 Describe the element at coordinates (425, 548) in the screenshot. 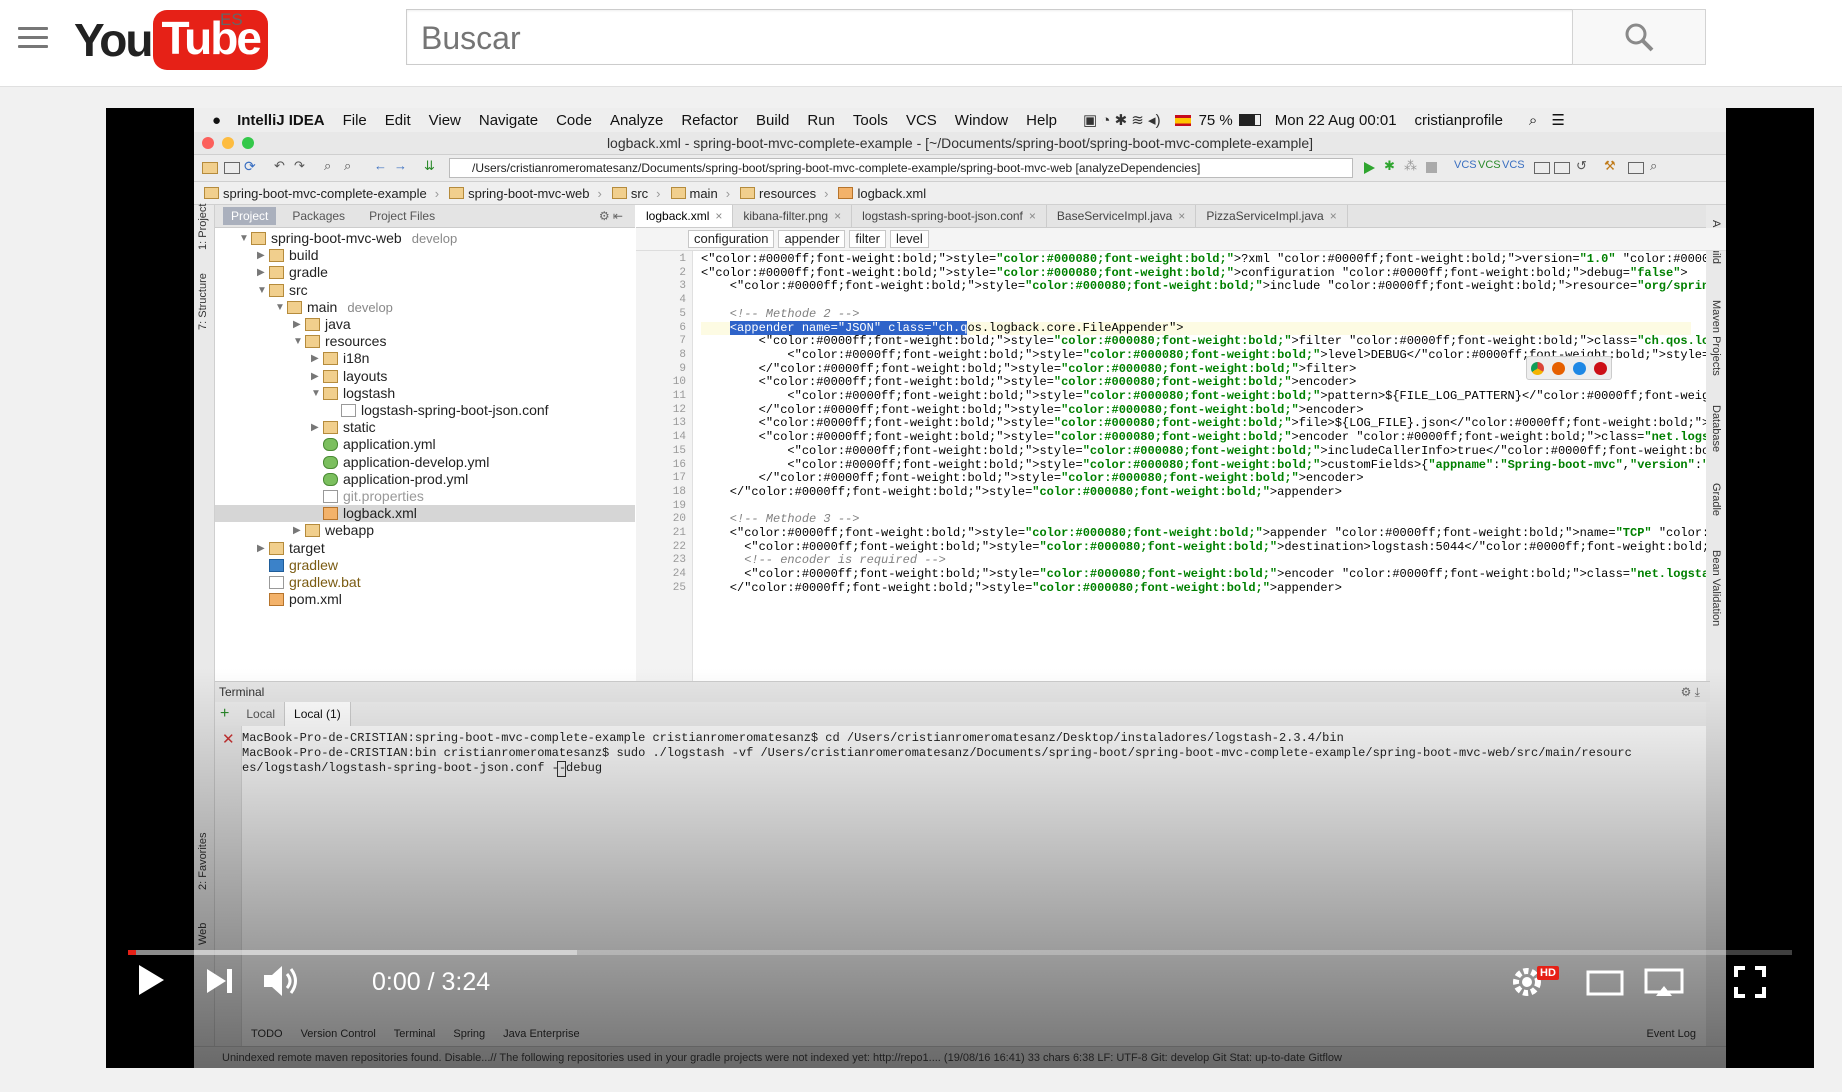

I see `tree-item: ▶ target` at that location.